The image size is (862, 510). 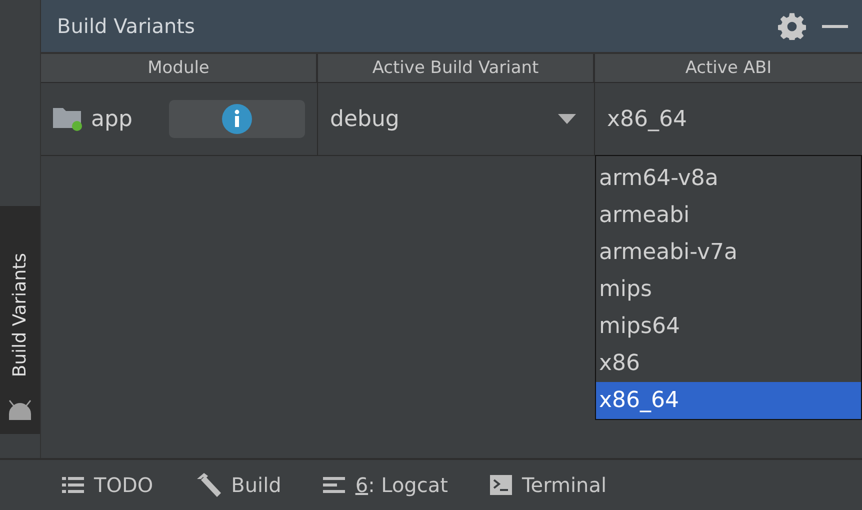 What do you see at coordinates (567, 119) in the screenshot?
I see `caret-icon` at bounding box center [567, 119].